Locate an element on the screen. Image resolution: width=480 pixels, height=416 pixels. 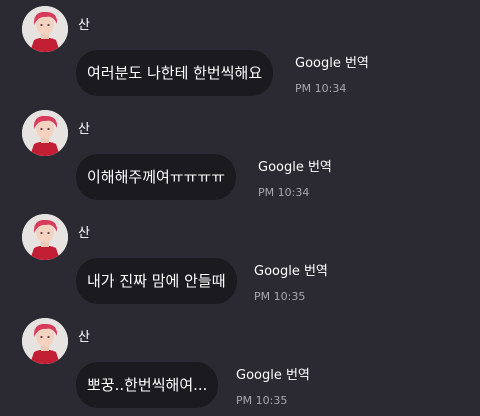
message-bubble: 내가 진짜 맘에 안들때 is located at coordinates (156, 281).